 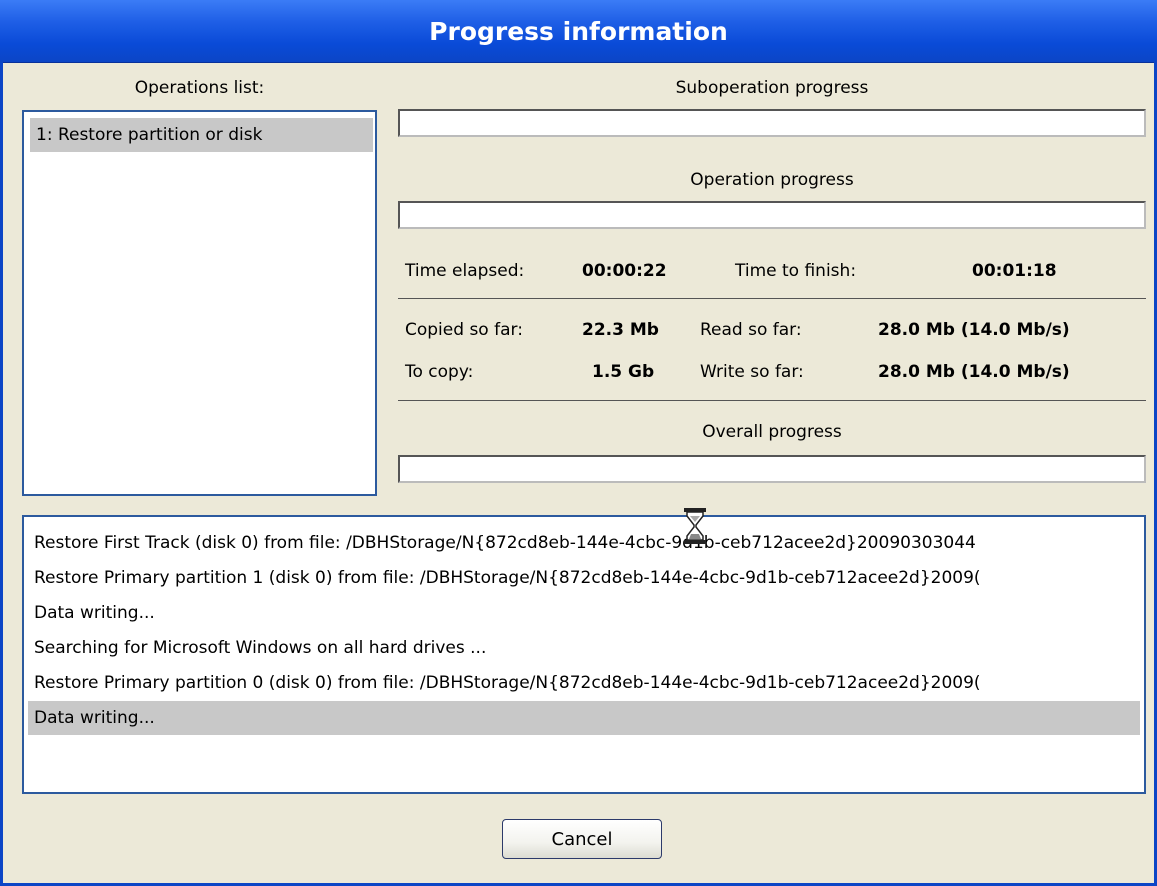 I want to click on operations-list: 1: Restore partition or disk, so click(x=199, y=303).